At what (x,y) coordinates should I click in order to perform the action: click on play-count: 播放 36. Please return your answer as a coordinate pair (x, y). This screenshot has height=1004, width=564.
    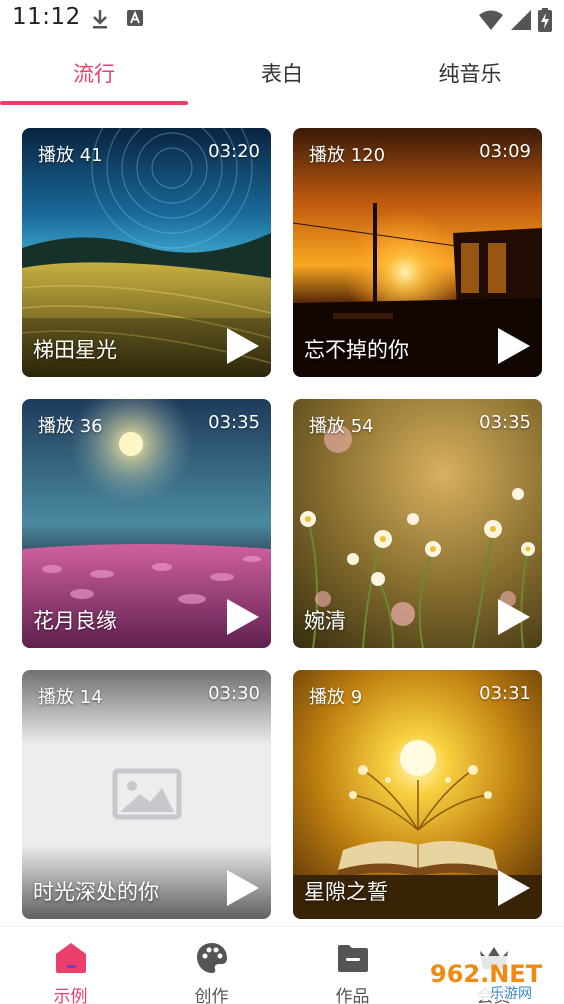
    Looking at the image, I should click on (70, 426).